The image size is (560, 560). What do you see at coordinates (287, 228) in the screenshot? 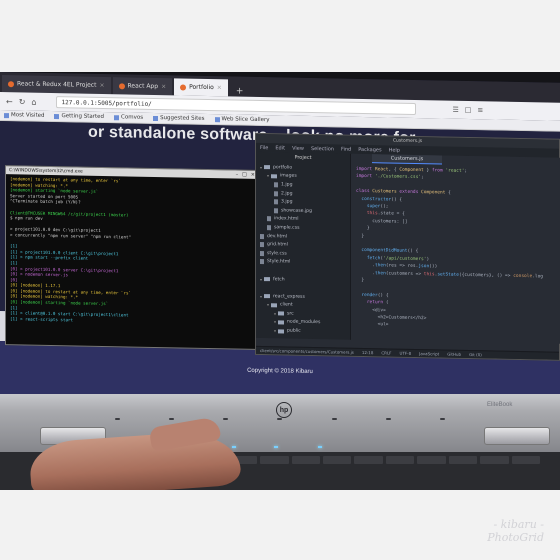
I see `tree-label: sample.css` at bounding box center [287, 228].